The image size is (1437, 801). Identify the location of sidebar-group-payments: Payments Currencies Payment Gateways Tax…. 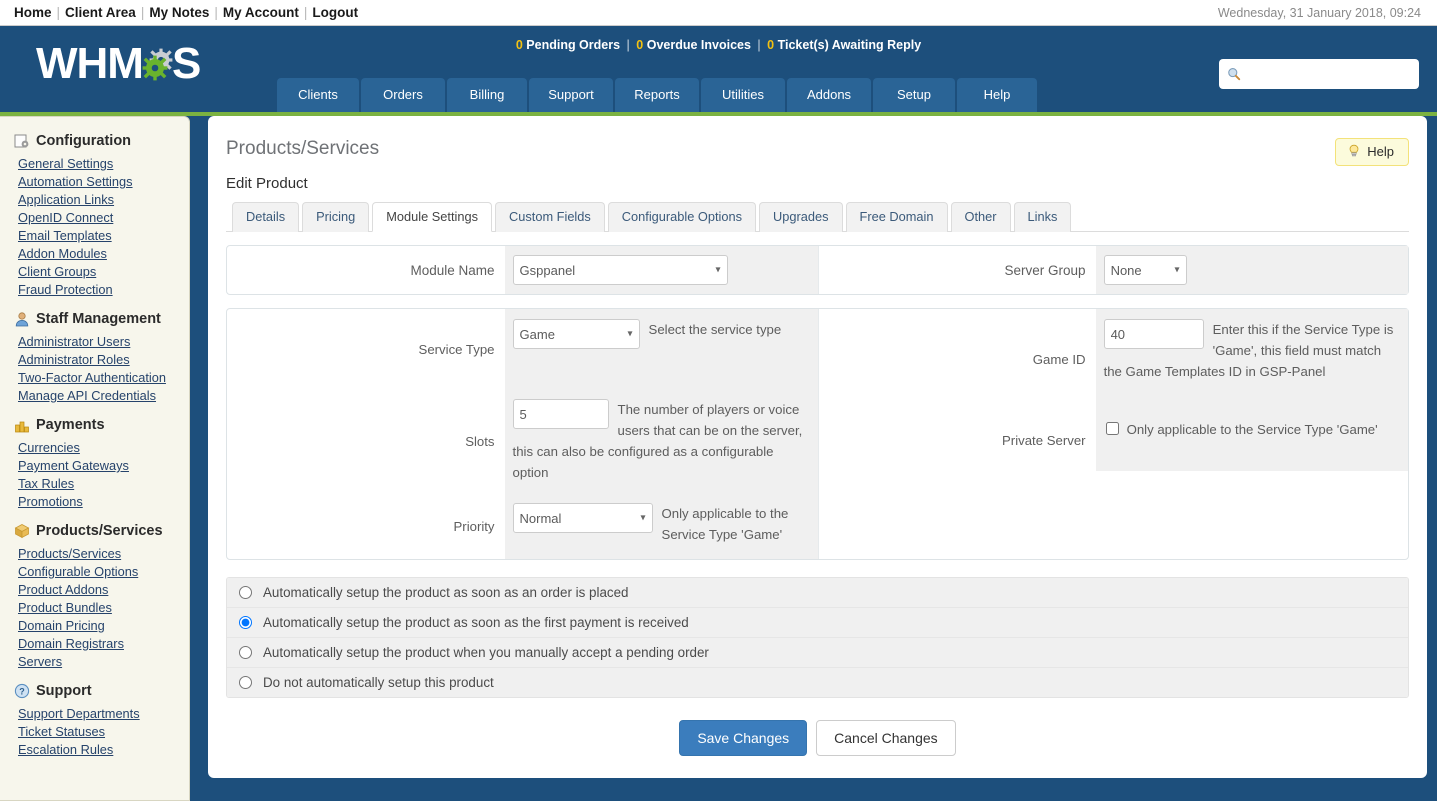
(94, 463).